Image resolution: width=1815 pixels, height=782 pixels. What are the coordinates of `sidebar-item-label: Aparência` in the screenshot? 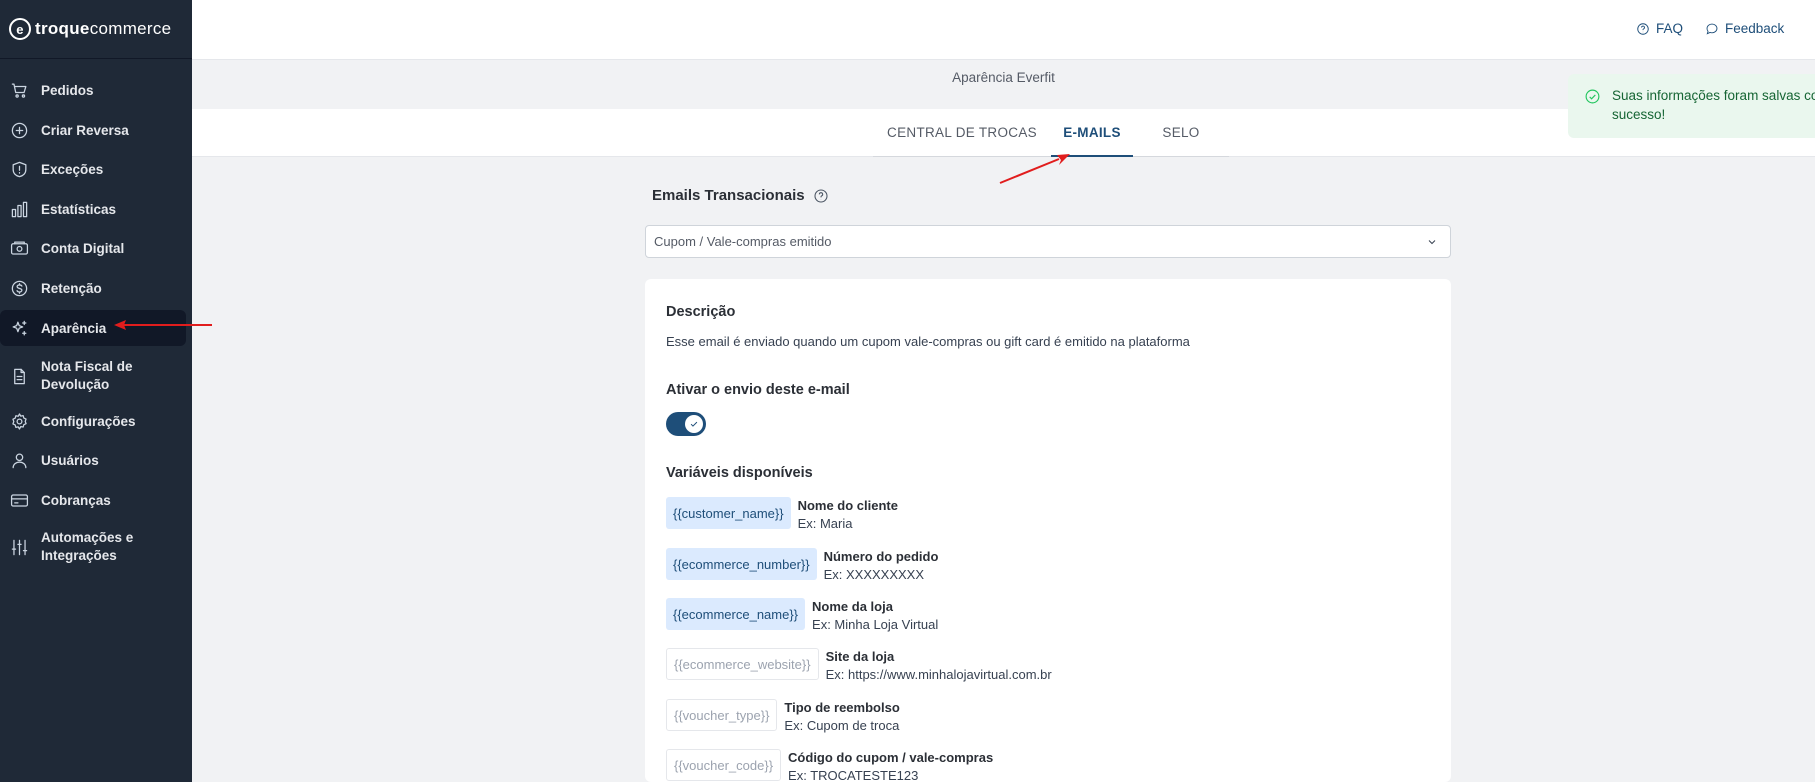 It's located at (74, 328).